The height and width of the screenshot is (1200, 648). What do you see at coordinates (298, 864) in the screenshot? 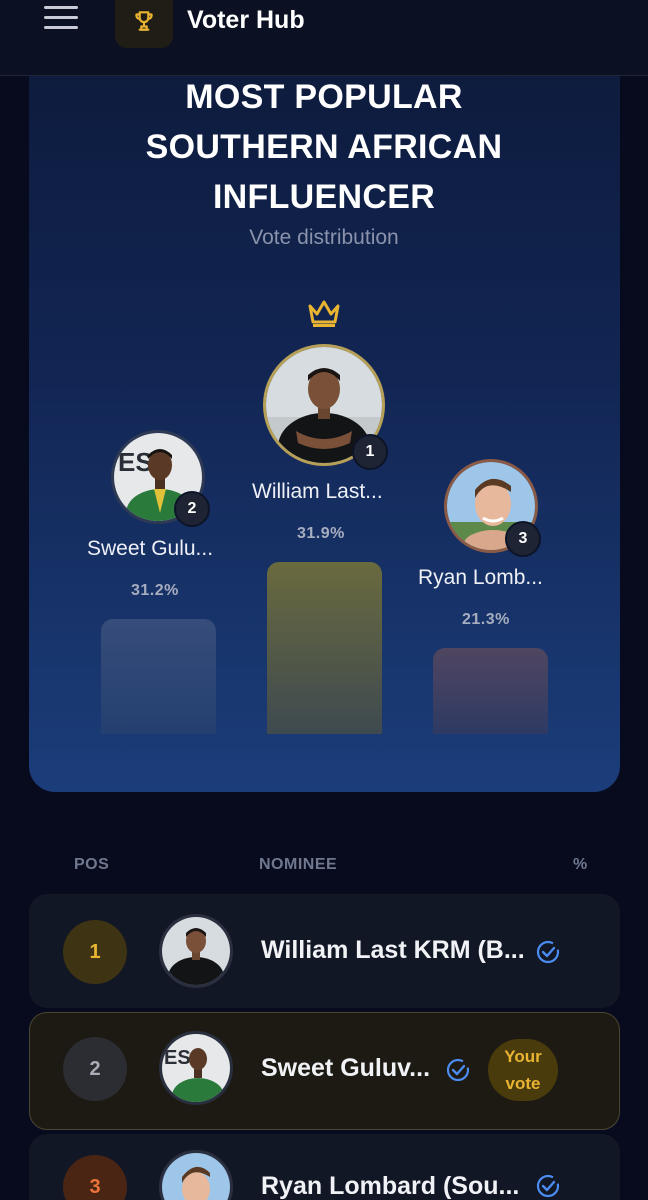
I see `column-header-nominee: NOMINEE` at bounding box center [298, 864].